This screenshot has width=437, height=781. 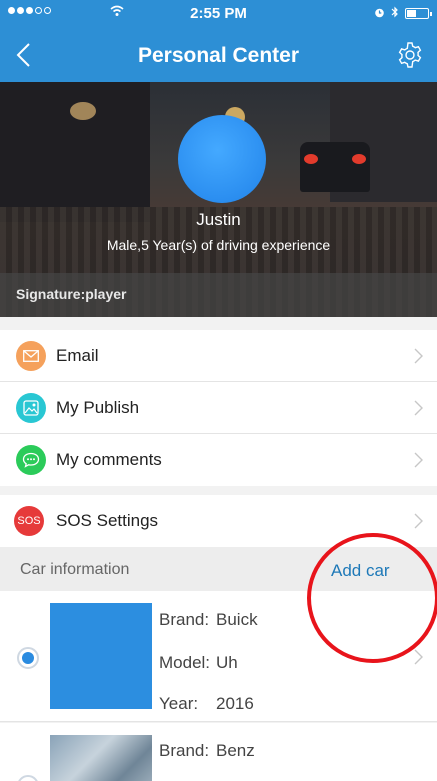 What do you see at coordinates (31, 356) in the screenshot?
I see `envelope-icon` at bounding box center [31, 356].